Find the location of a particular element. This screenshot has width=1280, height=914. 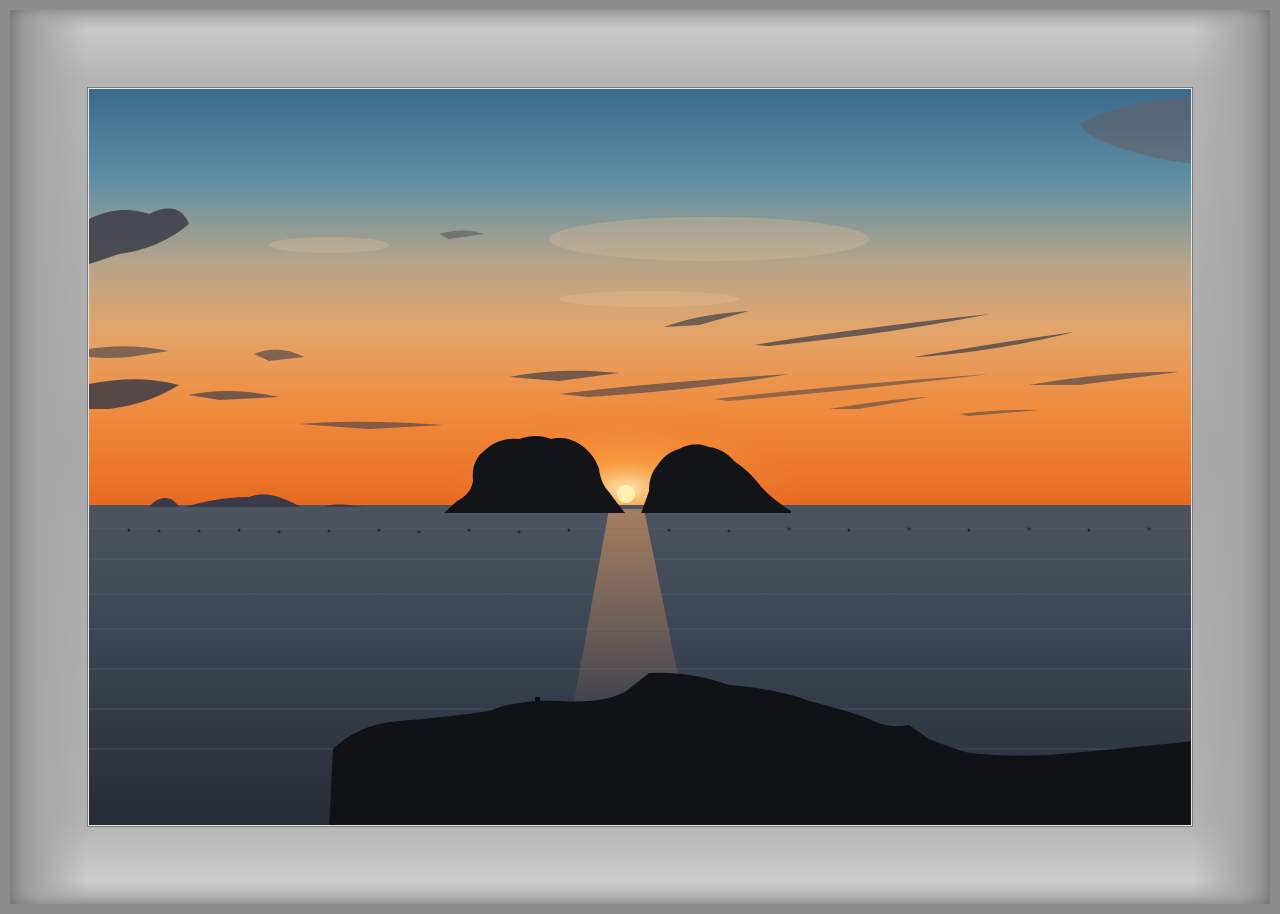

sun is located at coordinates (626, 494).